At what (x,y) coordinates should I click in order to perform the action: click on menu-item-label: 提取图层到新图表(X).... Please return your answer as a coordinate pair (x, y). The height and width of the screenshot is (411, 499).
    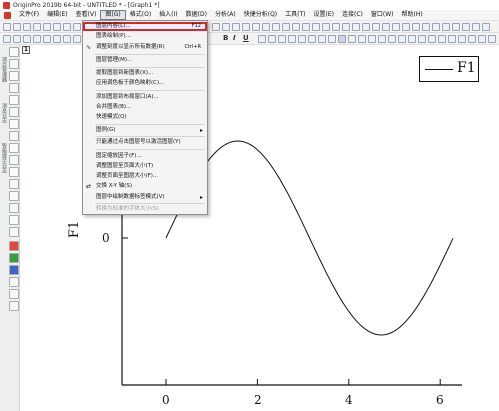
    Looking at the image, I should click on (125, 73).